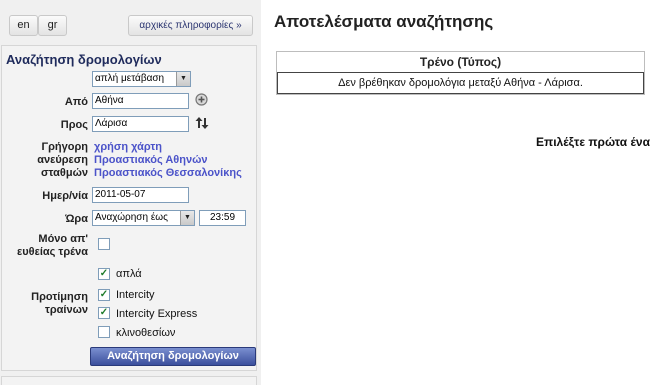 This screenshot has width=652, height=385. Describe the element at coordinates (140, 195) in the screenshot. I see `date-input: 2011-05-07` at that location.